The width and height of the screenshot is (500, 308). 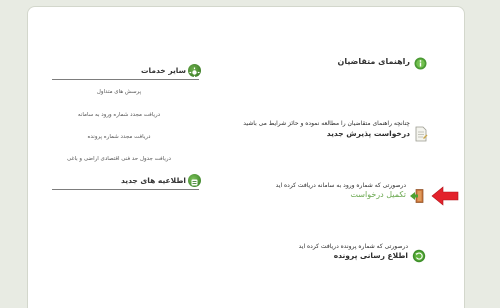 What do you see at coordinates (419, 257) in the screenshot?
I see `refresh-icon` at bounding box center [419, 257].